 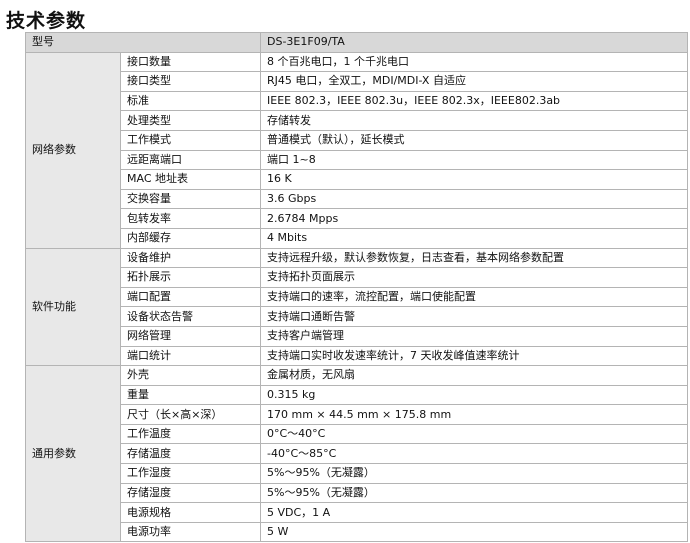 I want to click on table-header-row: 型号 DS-3E1F09/TA, so click(x=356, y=42).